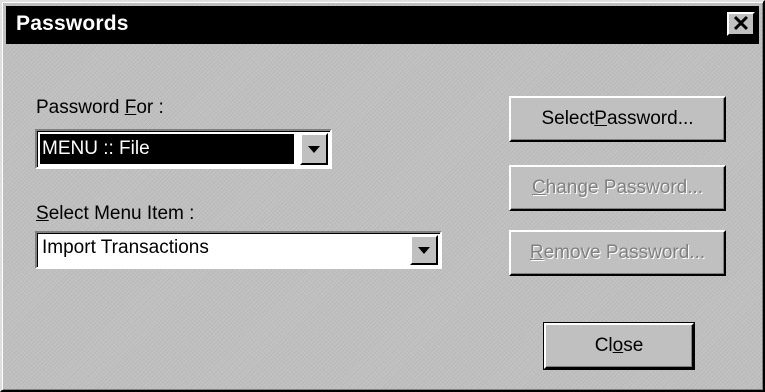 This screenshot has width=765, height=392. I want to click on select-menu-item-label: Select Menu Item :, so click(115, 213).